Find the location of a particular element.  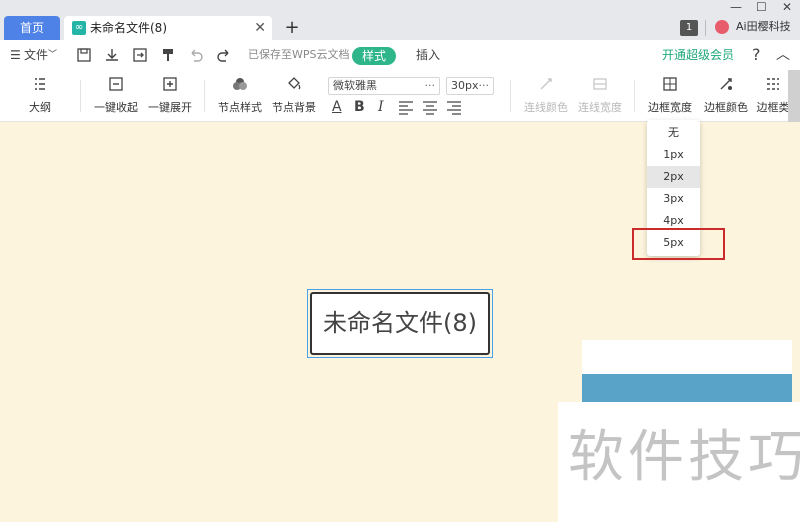

collapse-ribbon-icon: ︿ is located at coordinates (783, 55).